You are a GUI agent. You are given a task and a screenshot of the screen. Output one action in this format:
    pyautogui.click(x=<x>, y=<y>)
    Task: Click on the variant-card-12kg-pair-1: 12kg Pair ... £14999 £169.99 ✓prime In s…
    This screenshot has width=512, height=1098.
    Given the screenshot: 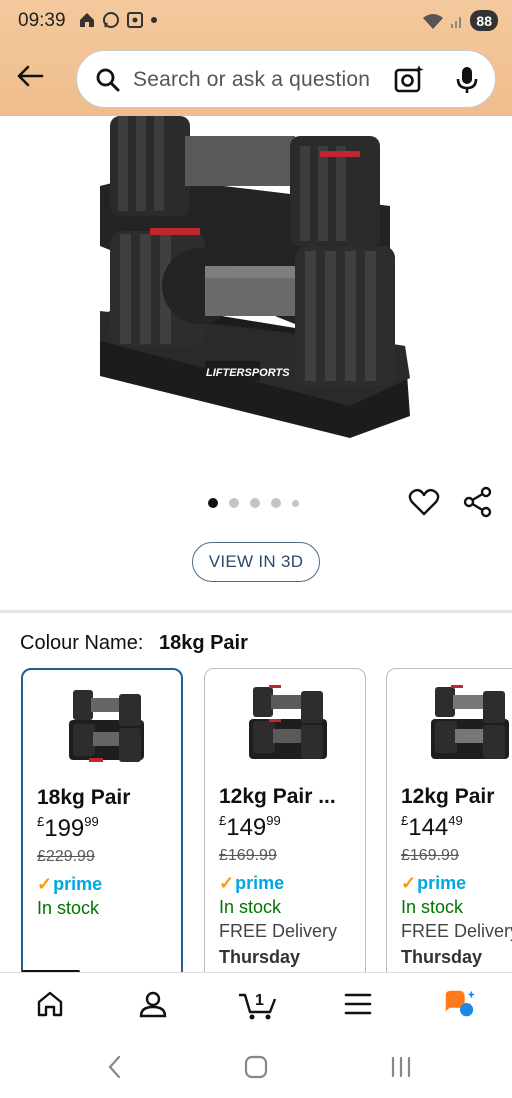 What is the action you would take?
    pyautogui.click(x=285, y=820)
    